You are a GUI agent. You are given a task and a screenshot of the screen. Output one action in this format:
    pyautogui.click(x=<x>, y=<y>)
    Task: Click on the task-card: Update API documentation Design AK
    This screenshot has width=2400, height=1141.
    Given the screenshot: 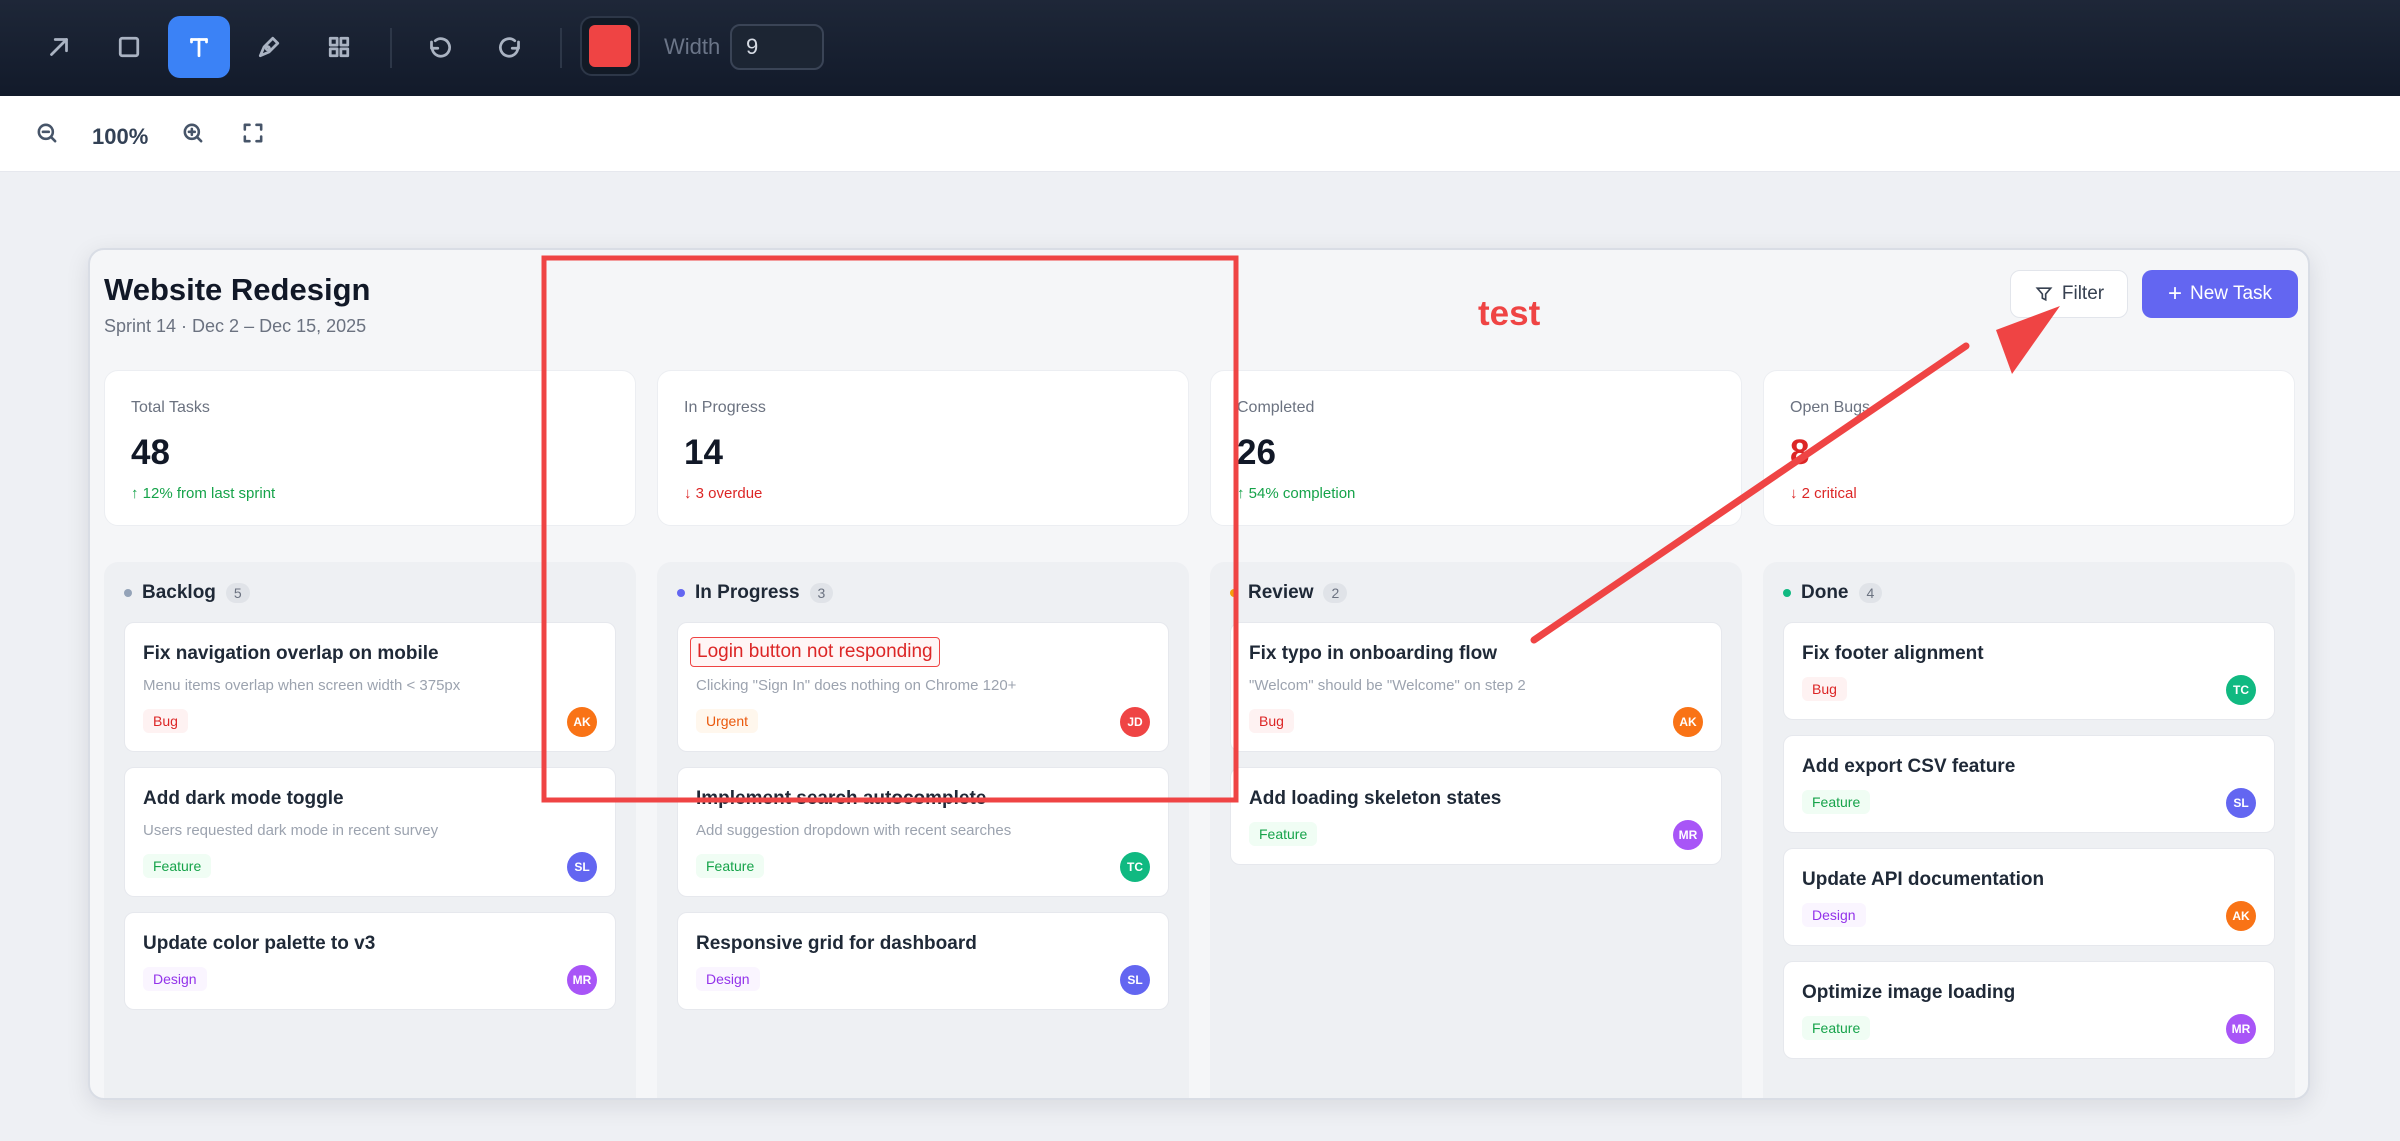 What is the action you would take?
    pyautogui.click(x=2029, y=897)
    